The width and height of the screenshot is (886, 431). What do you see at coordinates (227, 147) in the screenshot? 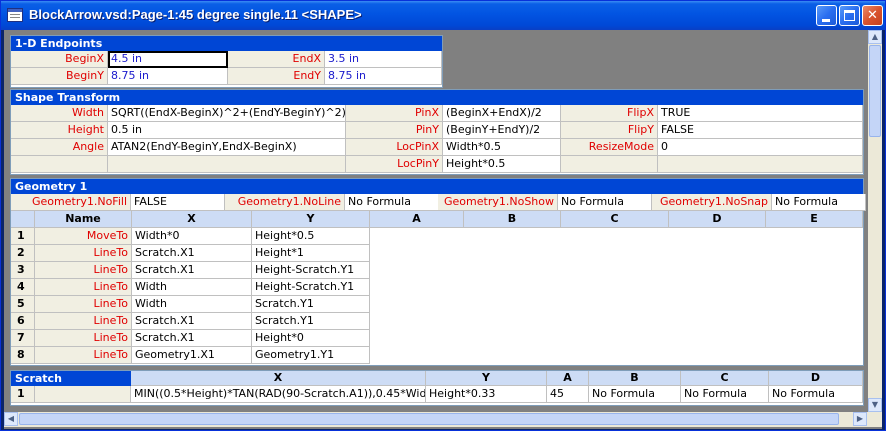
I see `cell-value-angle: ATAN2(EndY-BeginY,EndX-BeginX)` at bounding box center [227, 147].